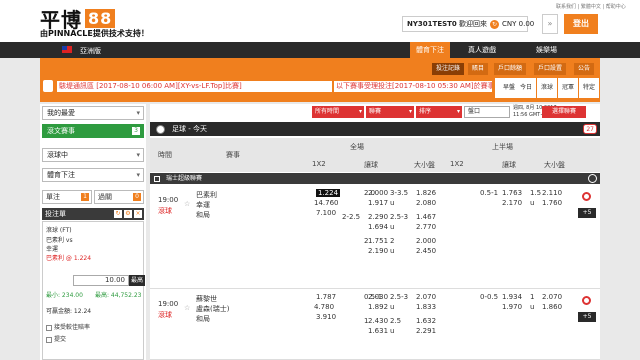 The width and height of the screenshot is (640, 360). What do you see at coordinates (69, 258) in the screenshot?
I see `slip-pick: 巴素利 @ 1.224` at bounding box center [69, 258].